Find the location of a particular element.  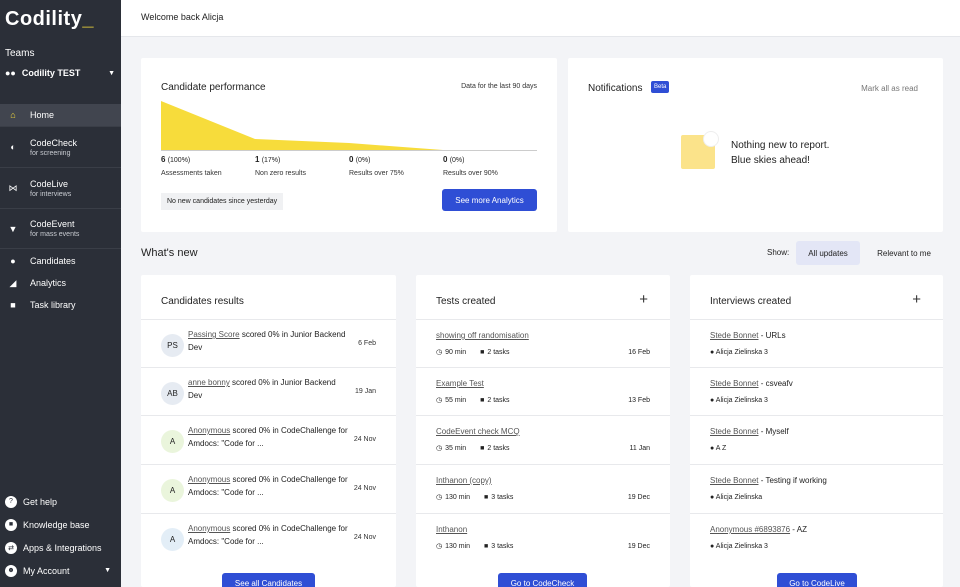

interviewers: Alicja Zielinska 3 is located at coordinates (741, 352).